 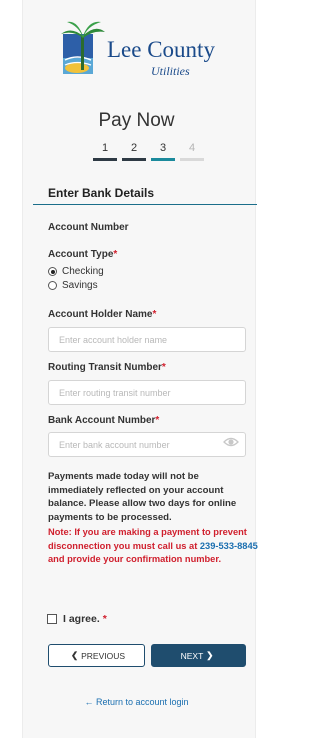 What do you see at coordinates (83, 47) in the screenshot?
I see `palm-tree-logo-icon` at bounding box center [83, 47].